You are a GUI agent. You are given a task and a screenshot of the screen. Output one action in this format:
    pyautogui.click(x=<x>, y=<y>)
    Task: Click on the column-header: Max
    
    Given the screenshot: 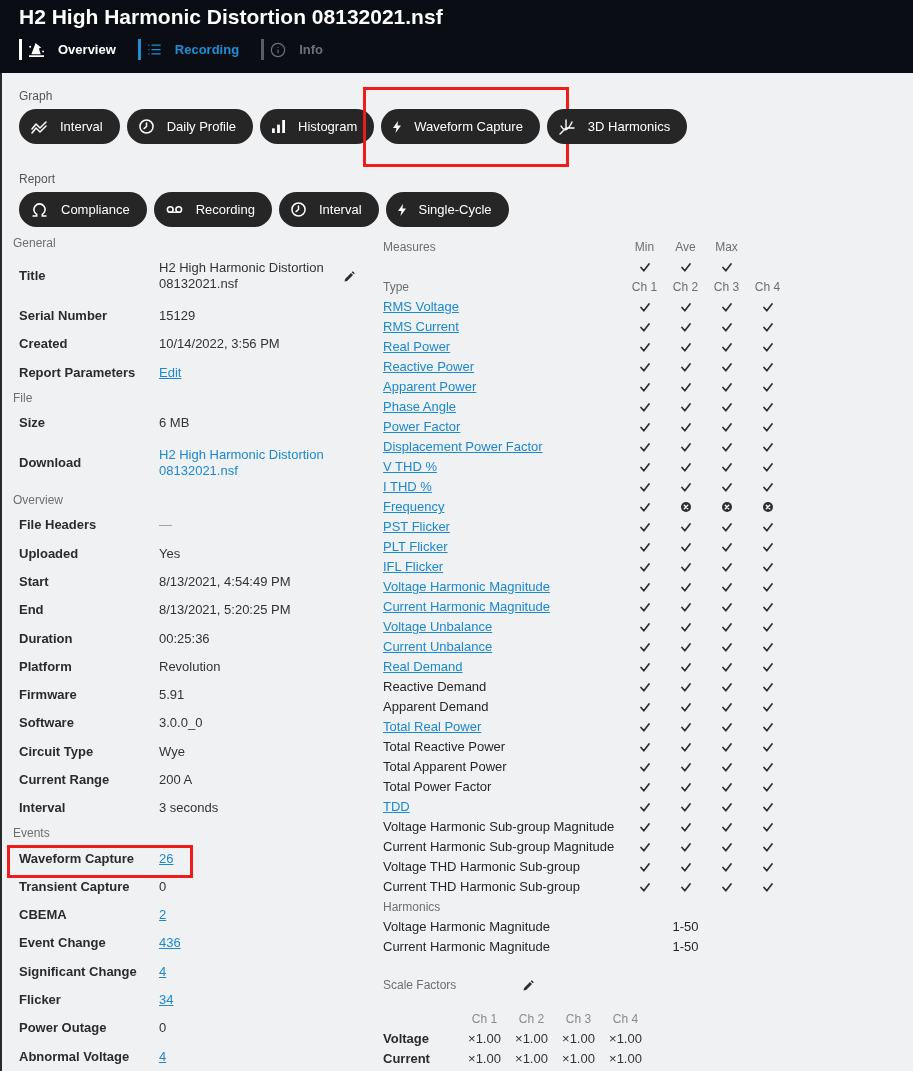 What is the action you would take?
    pyautogui.click(x=726, y=247)
    